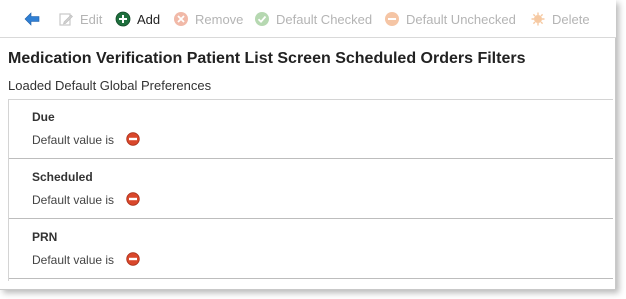  What do you see at coordinates (123, 19) in the screenshot?
I see `add-icon` at bounding box center [123, 19].